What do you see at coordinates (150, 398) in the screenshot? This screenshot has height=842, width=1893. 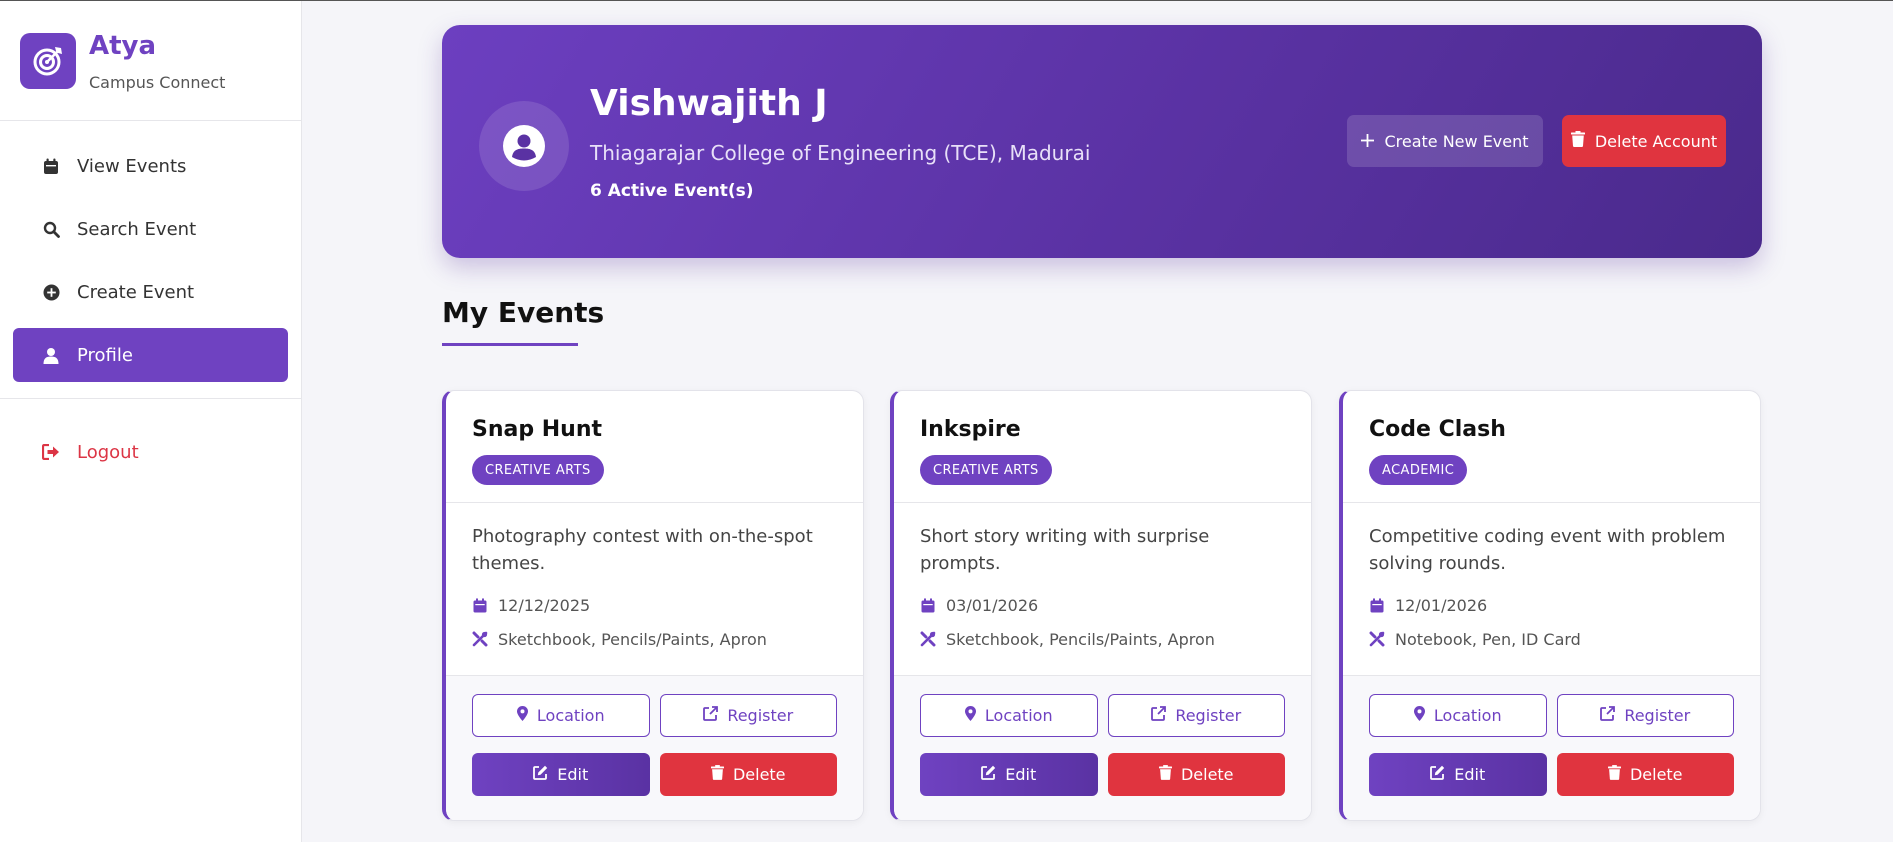 I see `nav-divider` at bounding box center [150, 398].